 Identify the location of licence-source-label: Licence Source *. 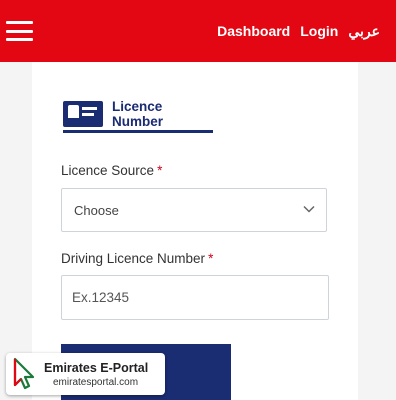
(111, 170).